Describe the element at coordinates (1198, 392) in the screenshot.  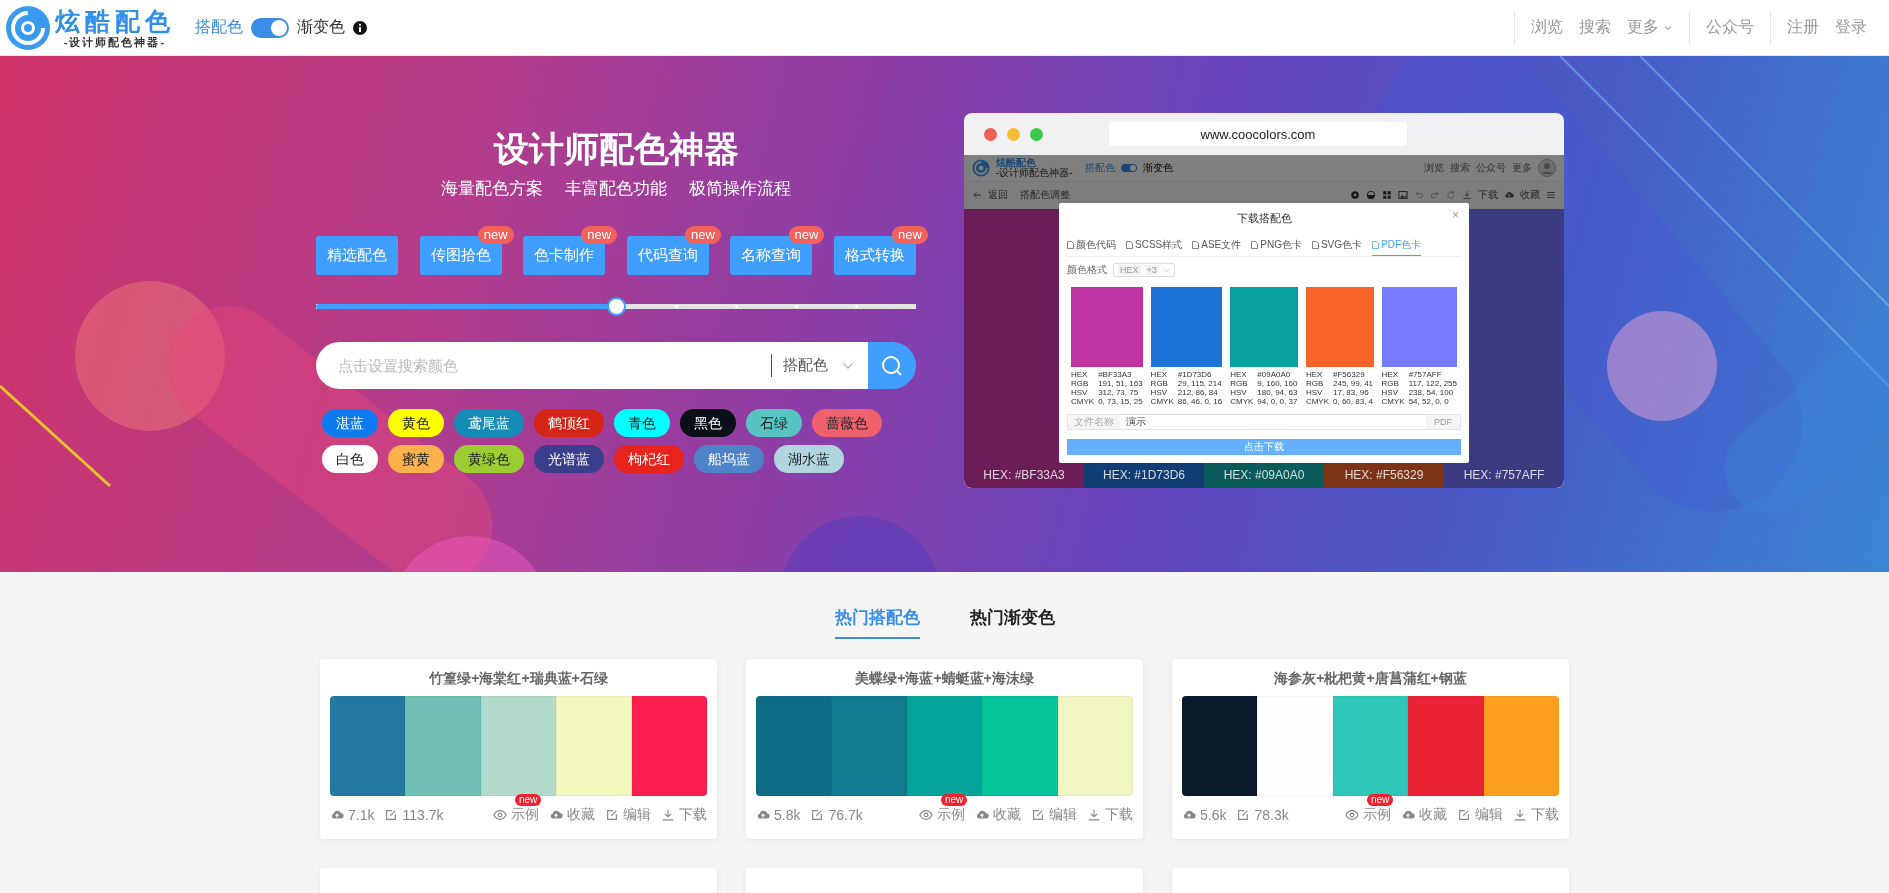
I see `code-value: 212, 86, 84` at that location.